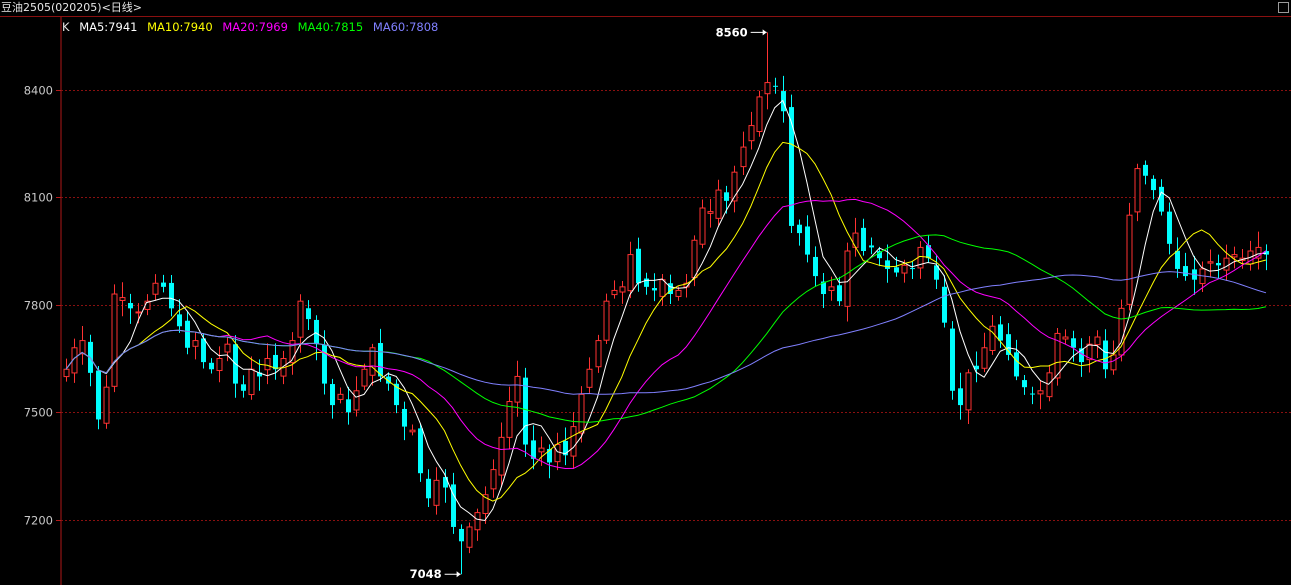 The width and height of the screenshot is (1291, 585). I want to click on y-tick-label: 7800, so click(38, 306).